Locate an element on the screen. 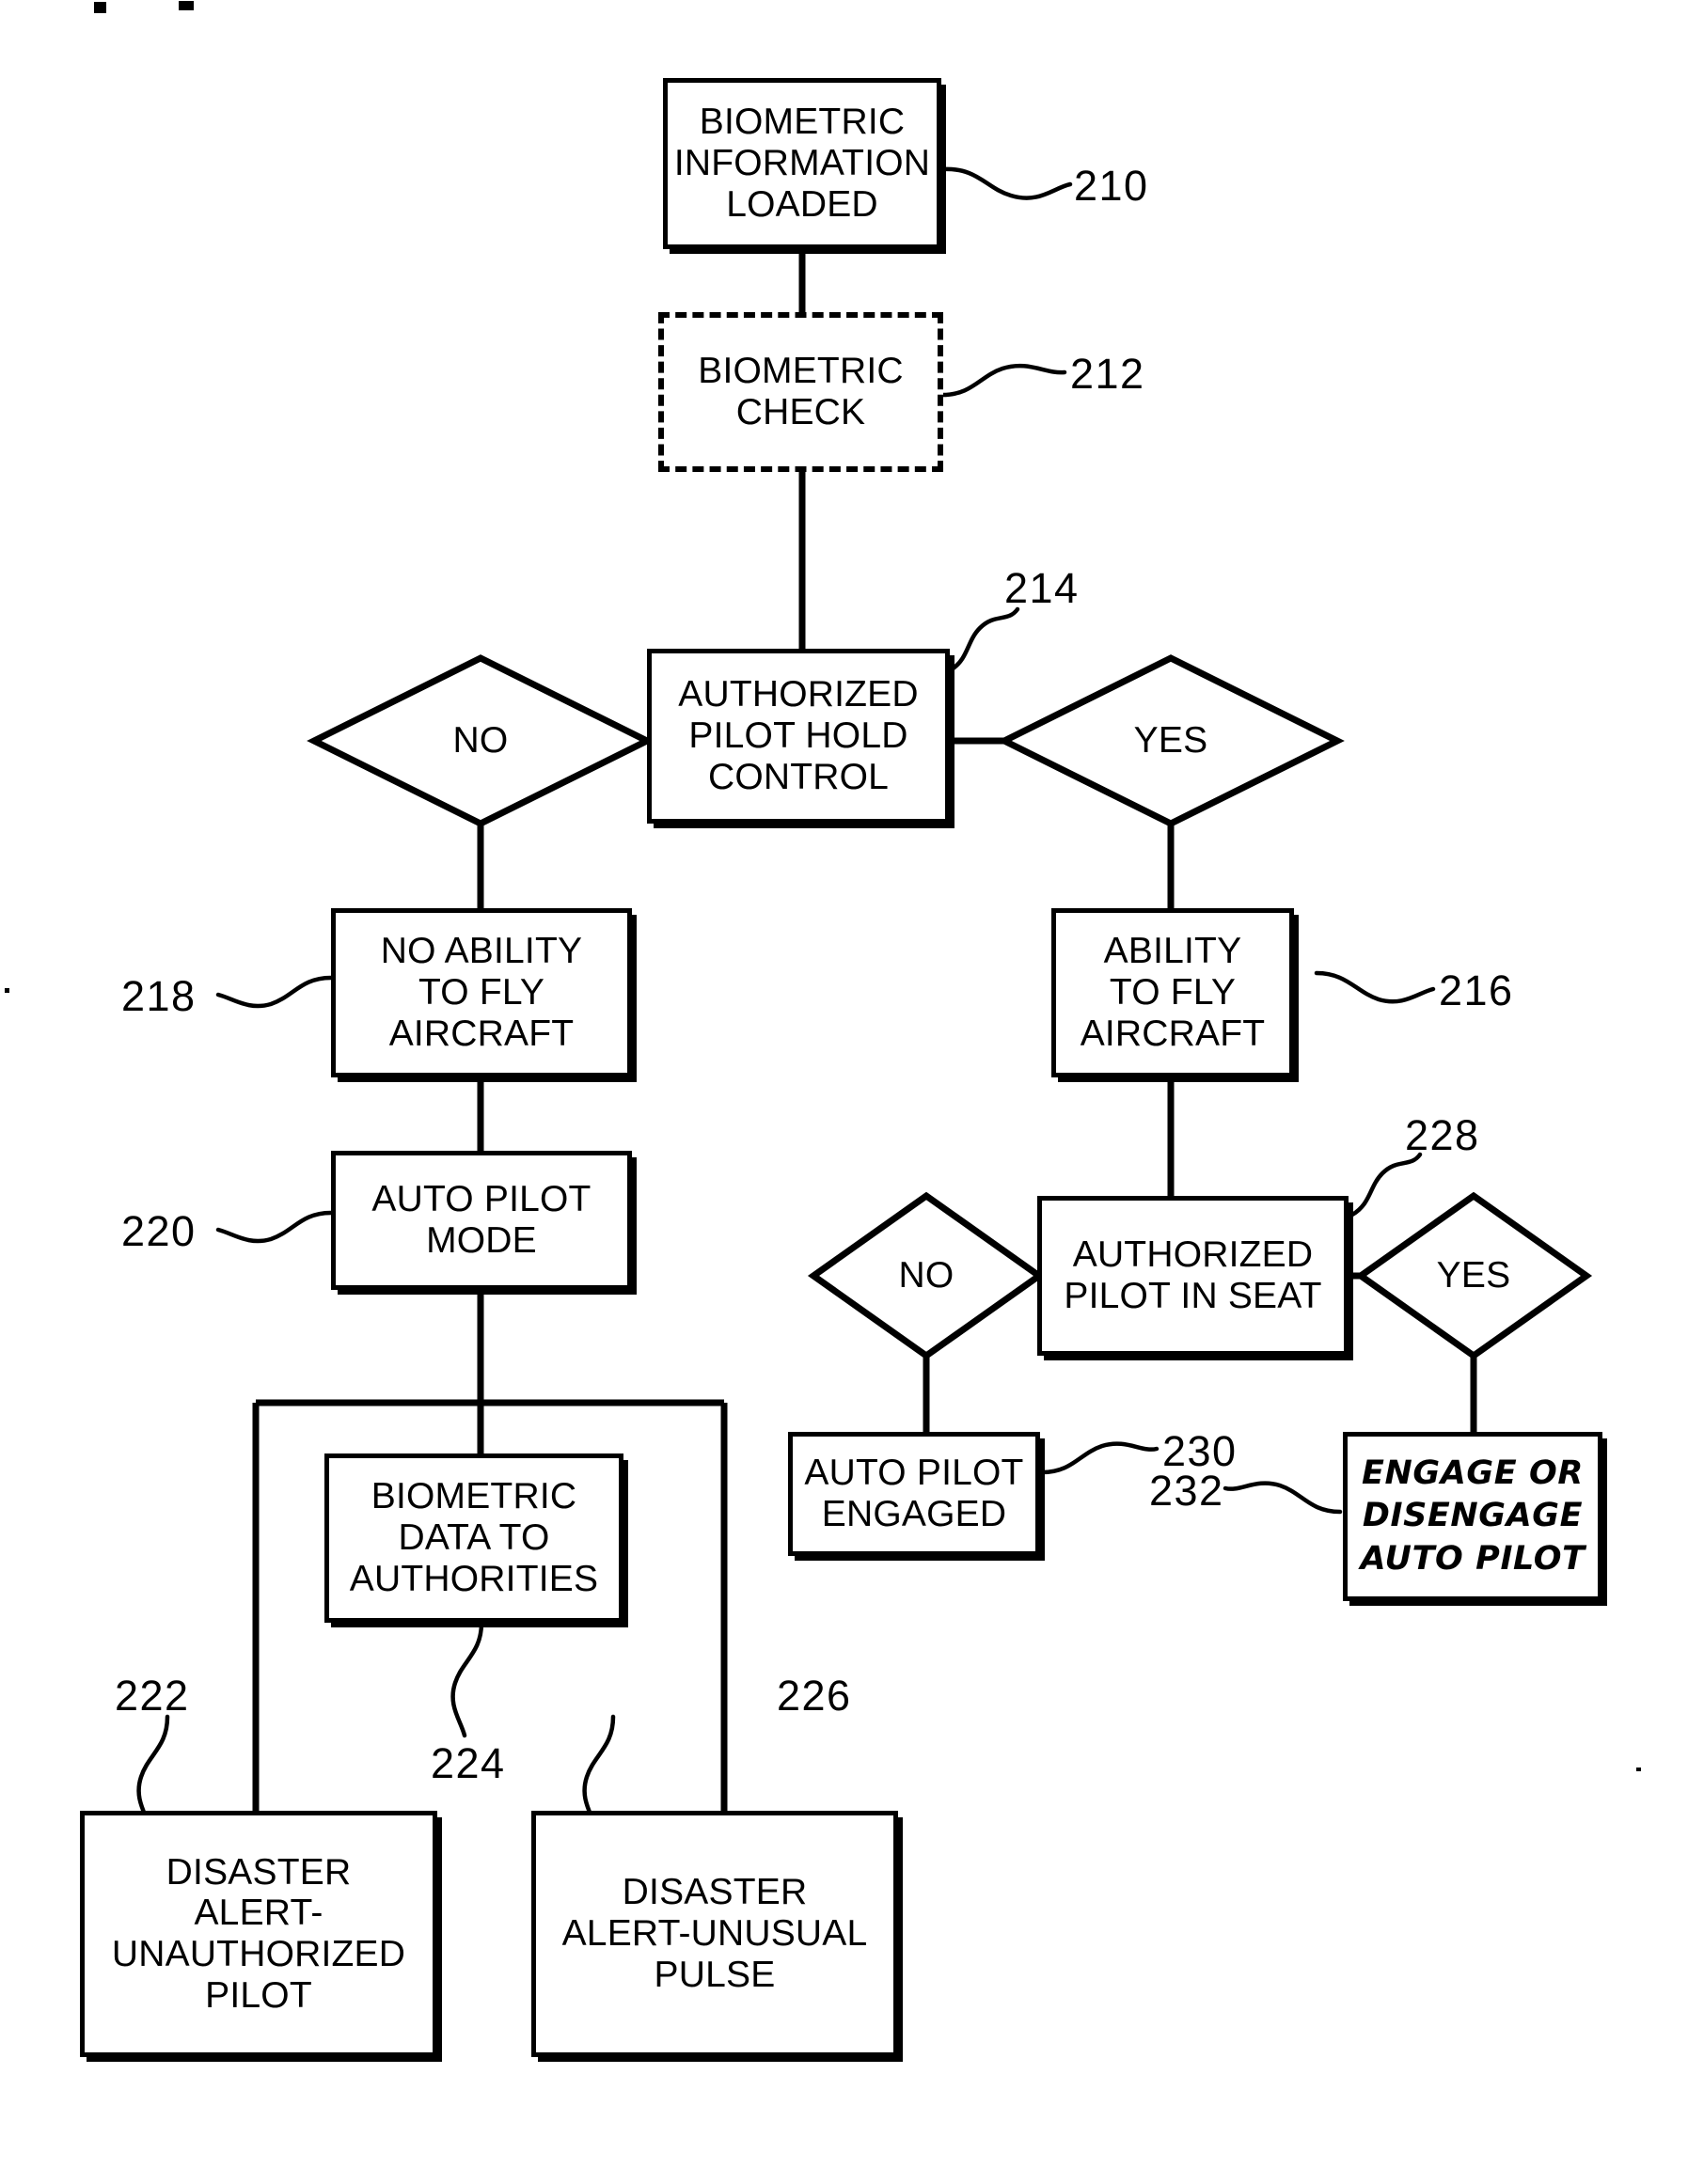  node-label: ABILITY TO FLY AIRCRAFT is located at coordinates (1173, 993).